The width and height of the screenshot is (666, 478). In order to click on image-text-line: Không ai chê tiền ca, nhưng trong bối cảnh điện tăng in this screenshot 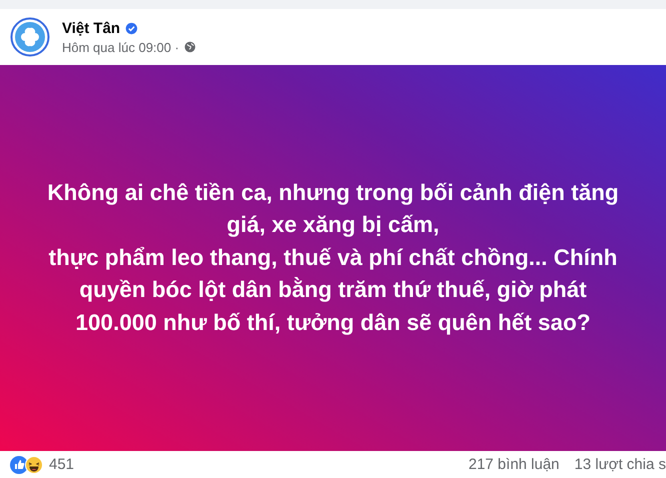, I will do `click(333, 192)`.